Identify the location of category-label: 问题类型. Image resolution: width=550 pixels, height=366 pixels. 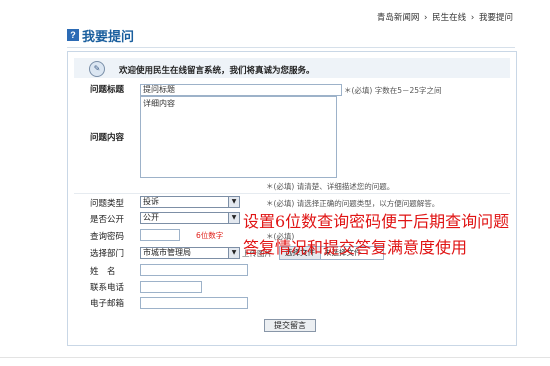
(107, 204).